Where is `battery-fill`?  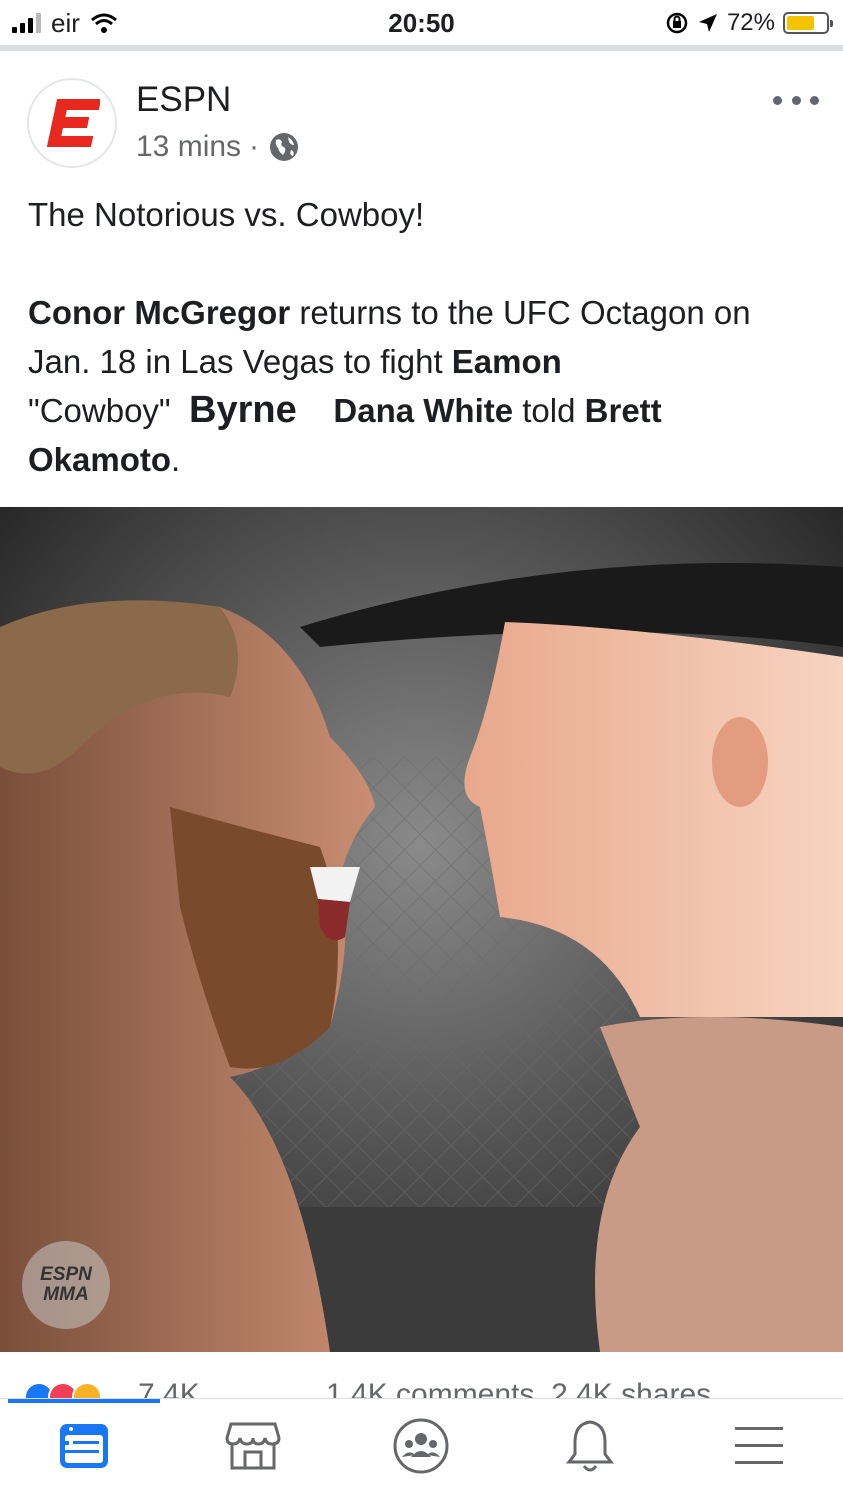
battery-fill is located at coordinates (801, 23).